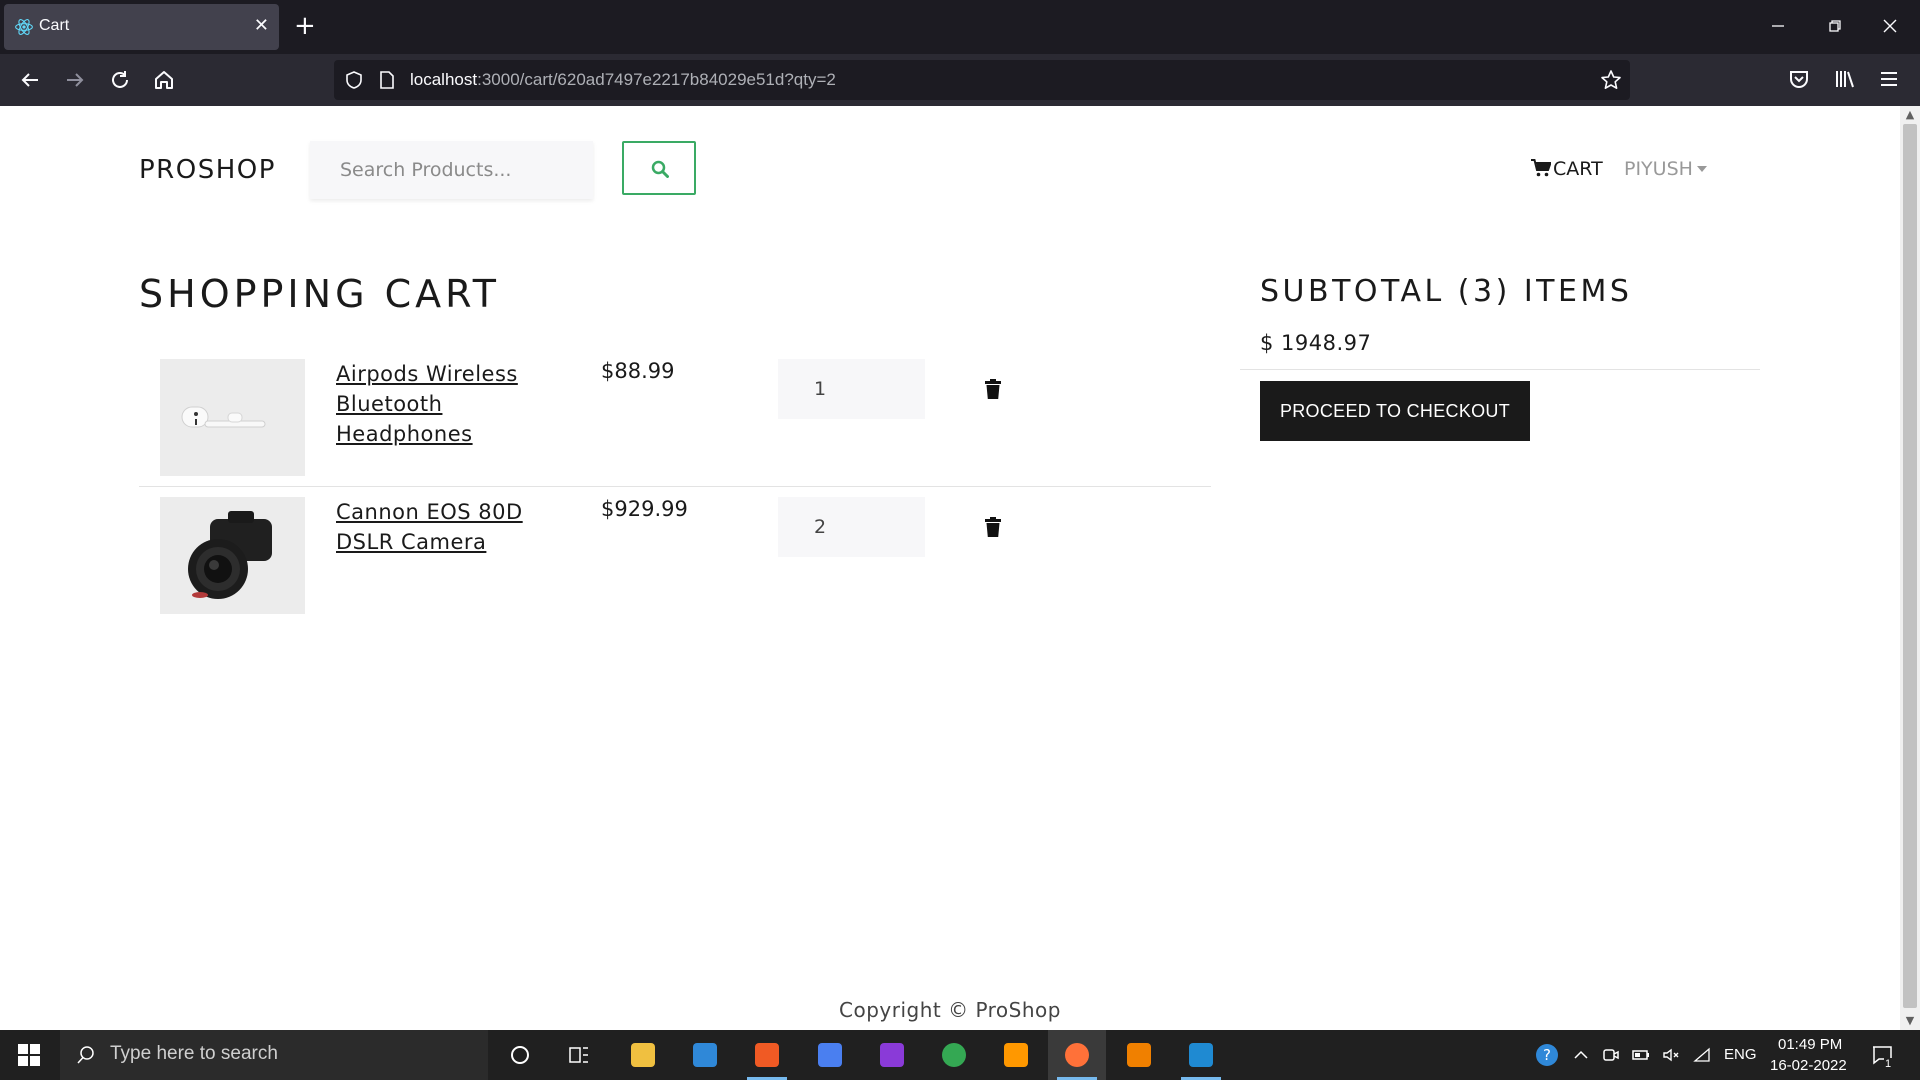  I want to click on taskbar-firefox, so click(1077, 1055).